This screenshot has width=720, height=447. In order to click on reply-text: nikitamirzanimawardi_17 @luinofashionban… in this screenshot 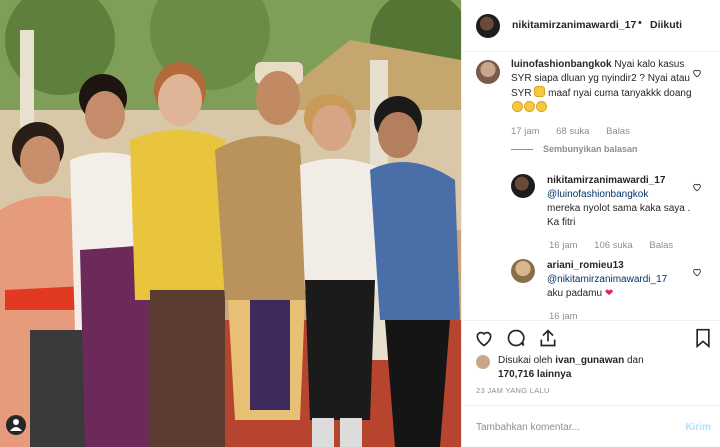, I will do `click(622, 202)`.